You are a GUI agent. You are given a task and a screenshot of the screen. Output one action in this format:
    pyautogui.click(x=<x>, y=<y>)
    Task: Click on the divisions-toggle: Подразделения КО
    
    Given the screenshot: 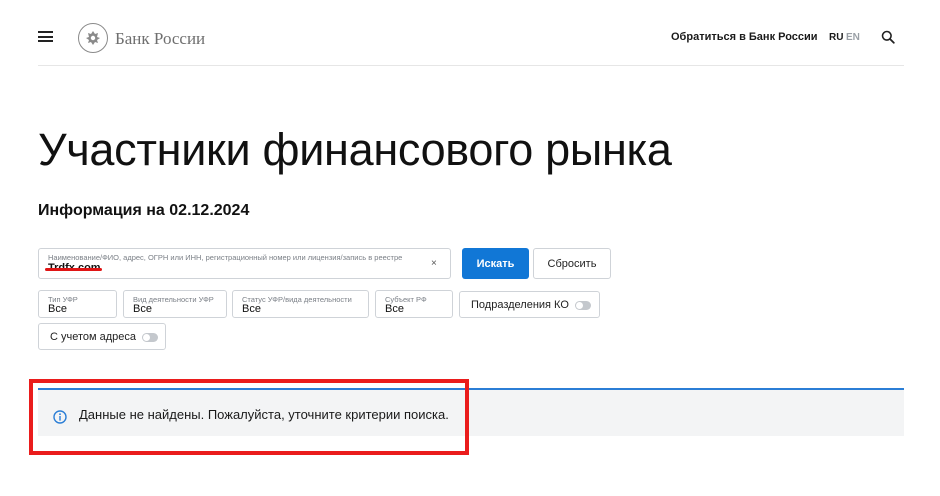 What is the action you would take?
    pyautogui.click(x=529, y=304)
    